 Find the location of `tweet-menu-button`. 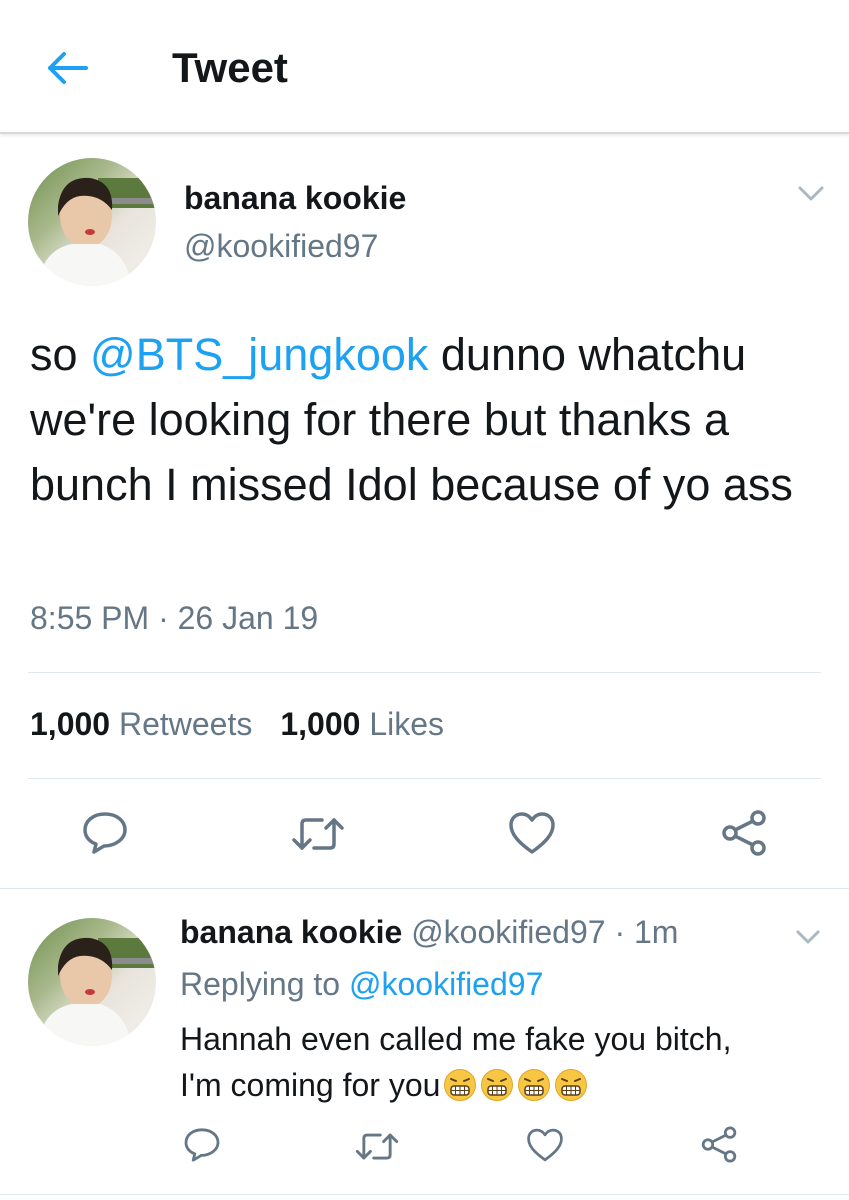

tweet-menu-button is located at coordinates (811, 194).